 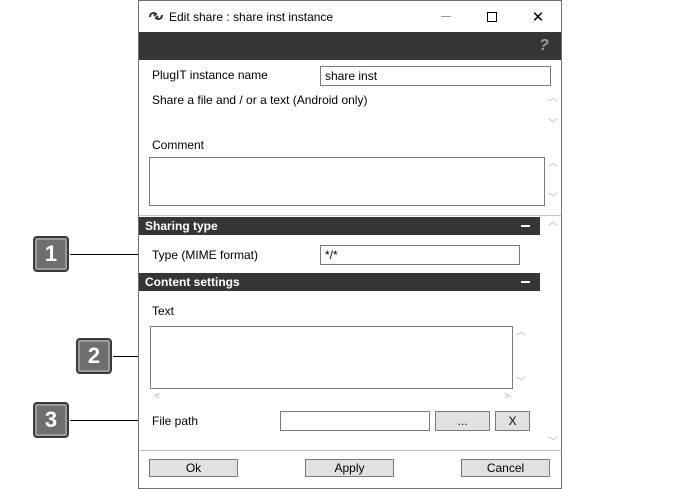 What do you see at coordinates (331, 357) in the screenshot?
I see `text-textarea` at bounding box center [331, 357].